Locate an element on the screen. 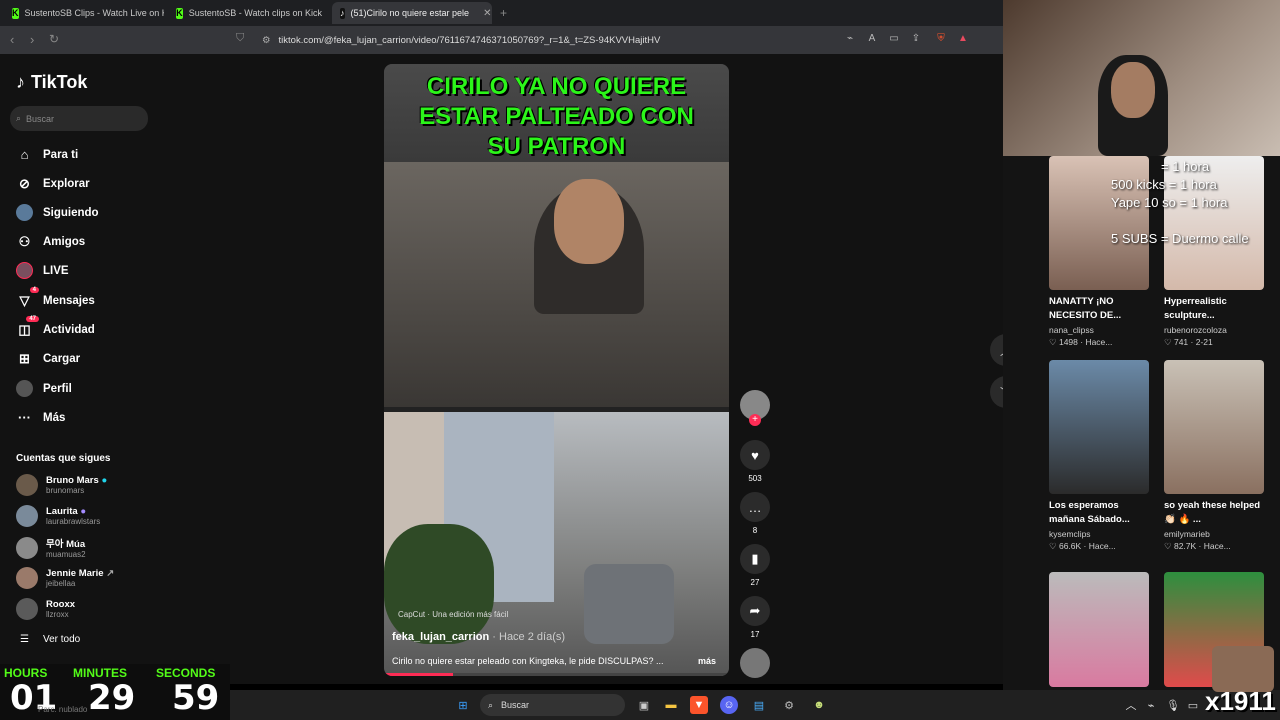 This screenshot has width=1280, height=720. brave-shield-icon: ⛨ is located at coordinates (941, 40).